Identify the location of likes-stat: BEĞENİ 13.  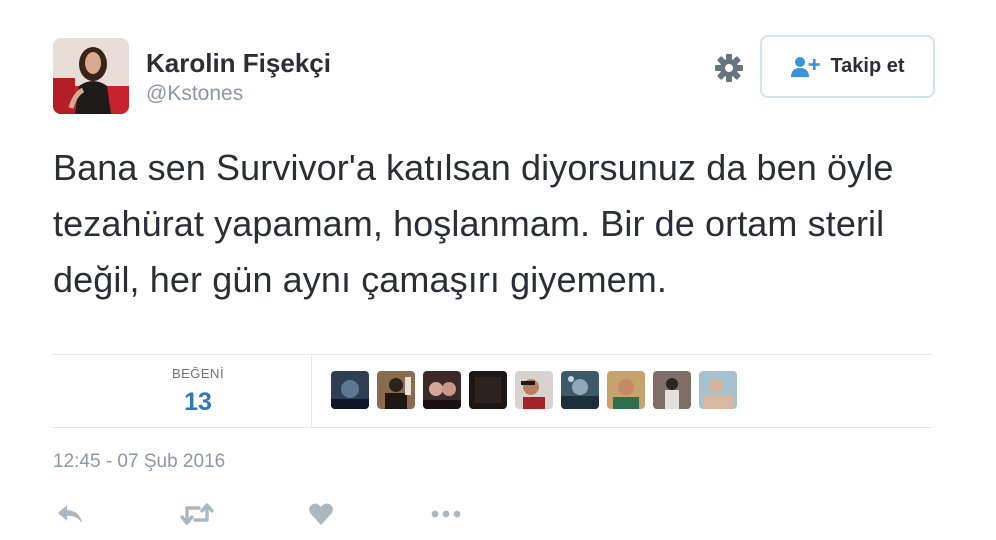
(198, 391).